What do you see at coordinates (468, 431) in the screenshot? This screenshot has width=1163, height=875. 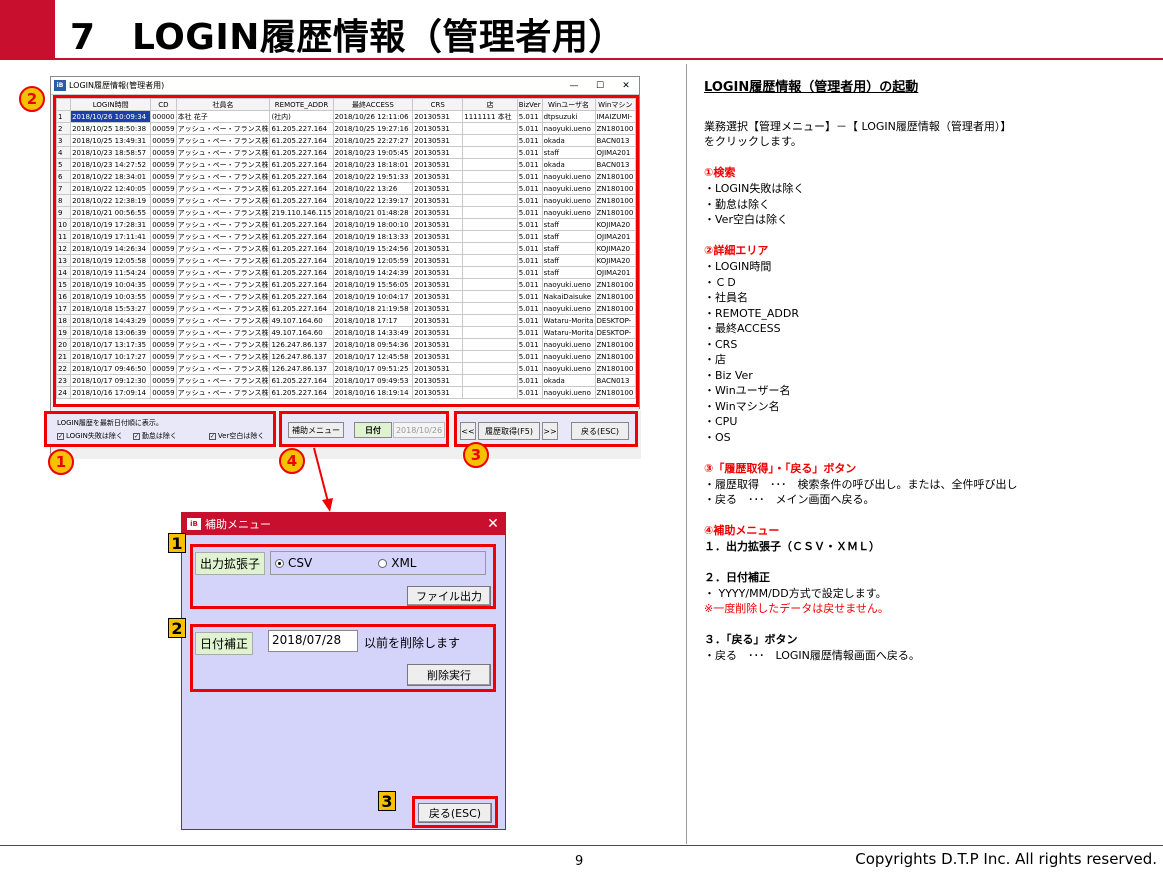 I see `prev-button: <<` at bounding box center [468, 431].